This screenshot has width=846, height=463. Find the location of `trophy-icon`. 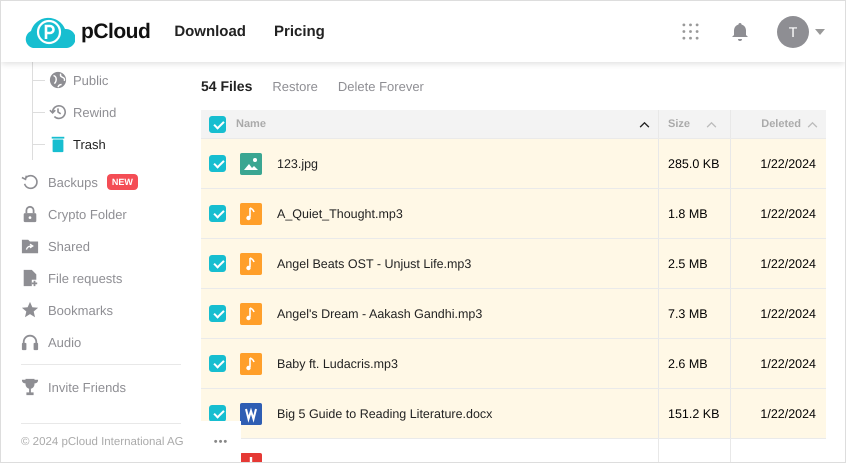

trophy-icon is located at coordinates (30, 387).